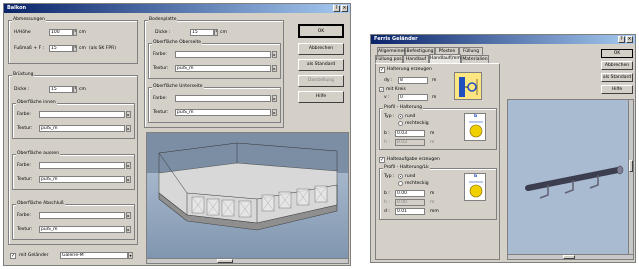  Describe the element at coordinates (409, 69) in the screenshot. I see `halterung-label: Halterung erzeugen` at that location.